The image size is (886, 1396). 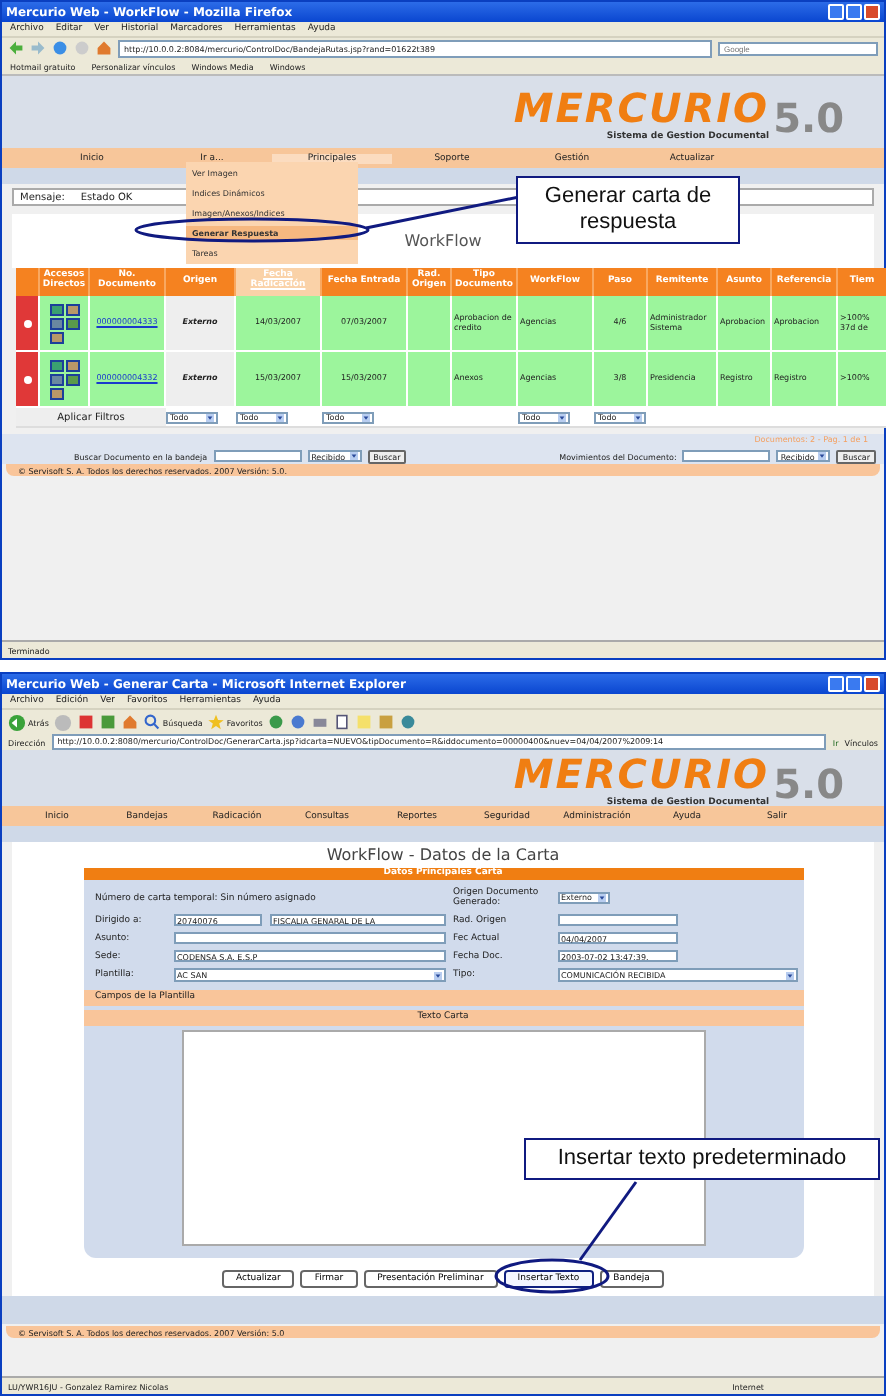 What do you see at coordinates (443, 856) in the screenshot?
I see `page-heading: WorkFlow - Datos de la Carta` at bounding box center [443, 856].